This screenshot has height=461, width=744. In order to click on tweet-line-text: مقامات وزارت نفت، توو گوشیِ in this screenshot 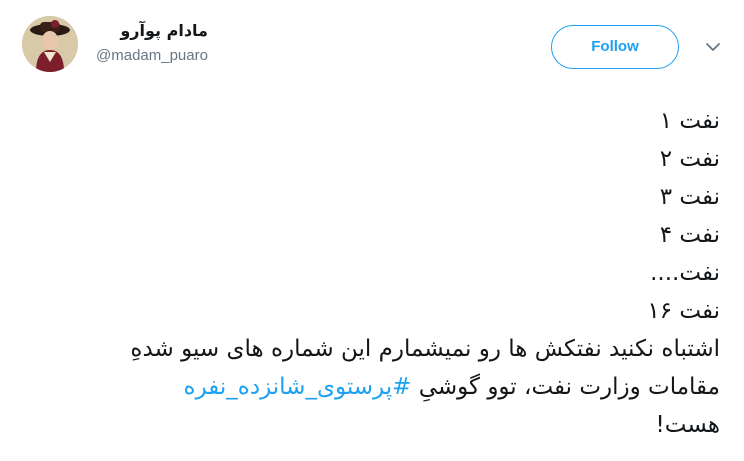, I will do `click(565, 387)`.